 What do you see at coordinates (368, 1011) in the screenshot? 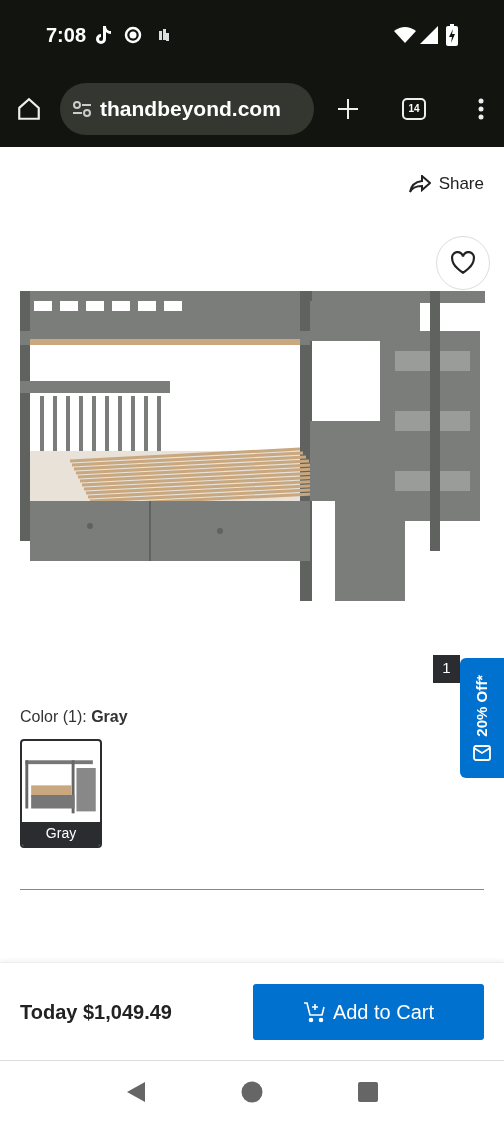
I see `add-to-cart-button: Add to Cart` at bounding box center [368, 1011].